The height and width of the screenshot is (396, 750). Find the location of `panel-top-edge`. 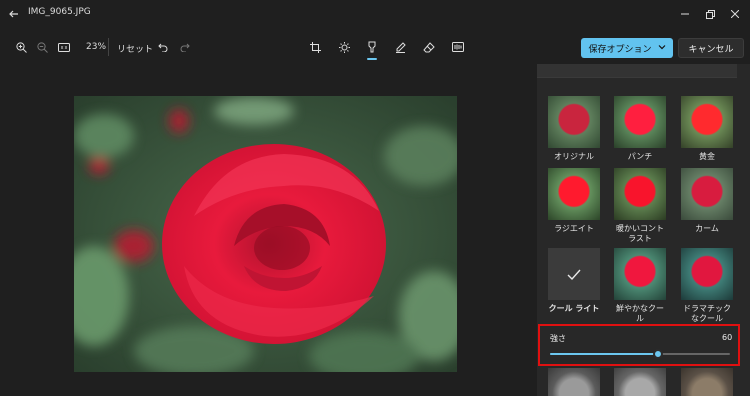

panel-top-edge is located at coordinates (637, 71).